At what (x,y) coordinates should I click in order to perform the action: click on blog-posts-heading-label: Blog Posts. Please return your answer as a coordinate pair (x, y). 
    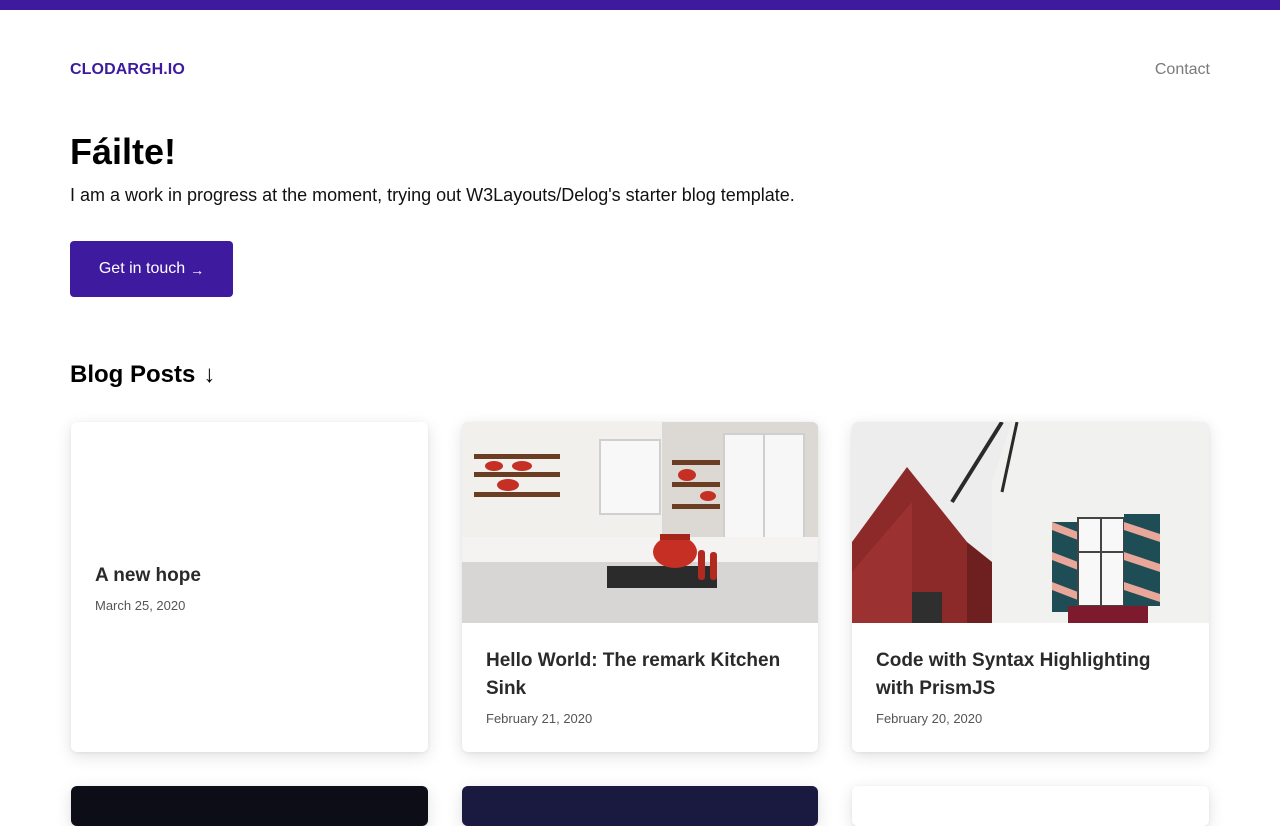
    Looking at the image, I should click on (133, 374).